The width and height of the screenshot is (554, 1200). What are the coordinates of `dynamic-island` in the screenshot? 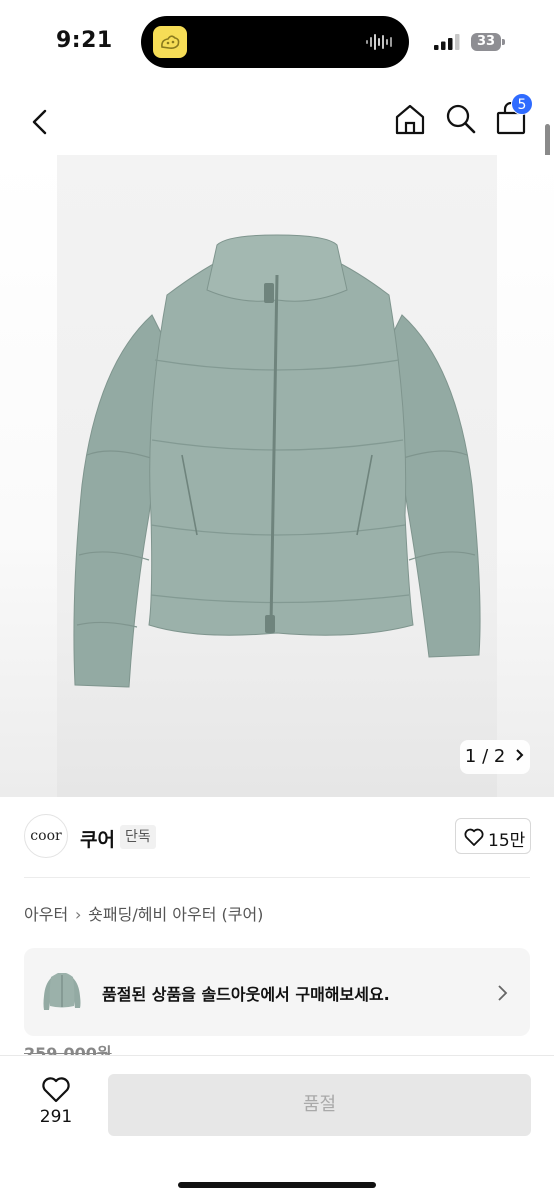 It's located at (275, 42).